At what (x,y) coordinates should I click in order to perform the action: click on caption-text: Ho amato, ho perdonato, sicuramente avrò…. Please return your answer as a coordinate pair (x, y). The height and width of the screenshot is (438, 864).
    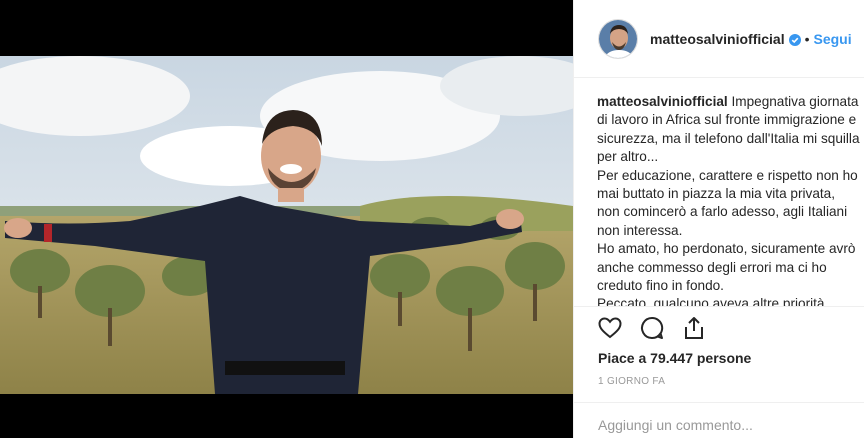
    Looking at the image, I should click on (726, 267).